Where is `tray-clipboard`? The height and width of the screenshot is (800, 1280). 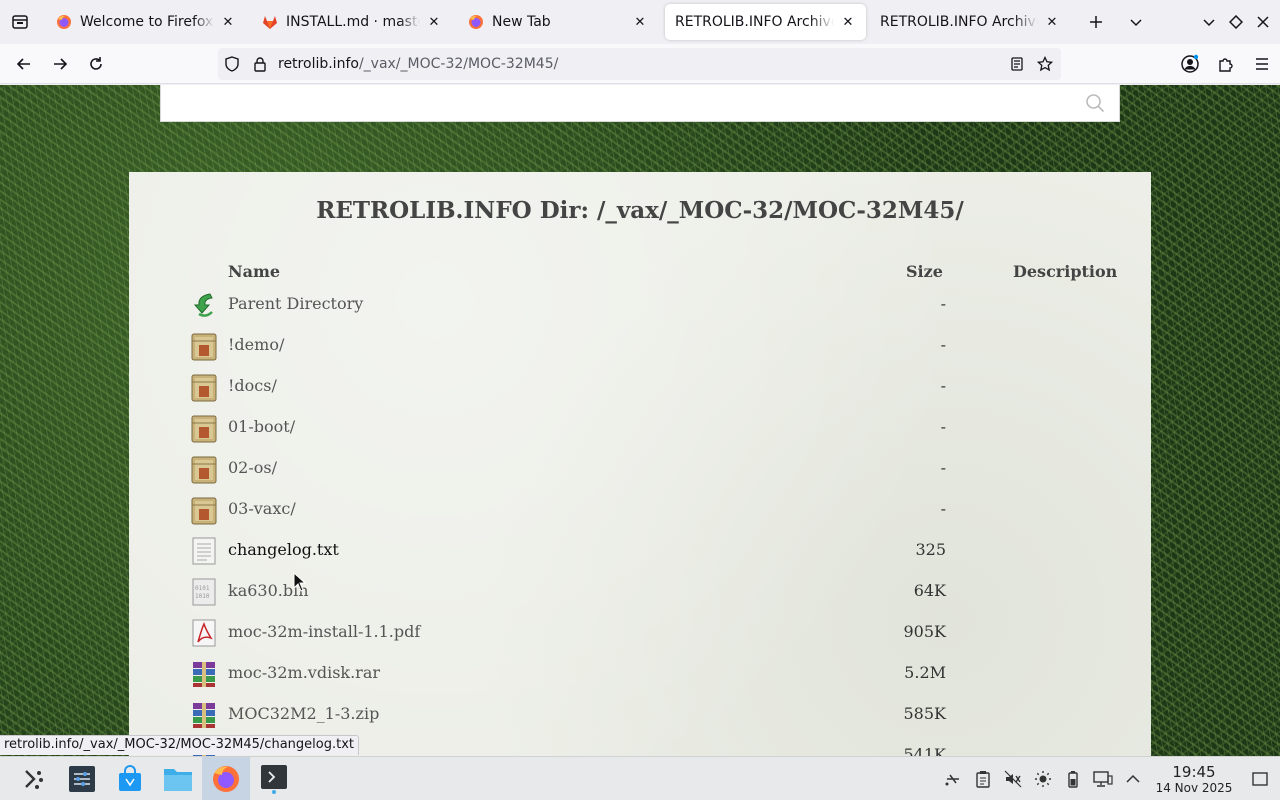 tray-clipboard is located at coordinates (983, 778).